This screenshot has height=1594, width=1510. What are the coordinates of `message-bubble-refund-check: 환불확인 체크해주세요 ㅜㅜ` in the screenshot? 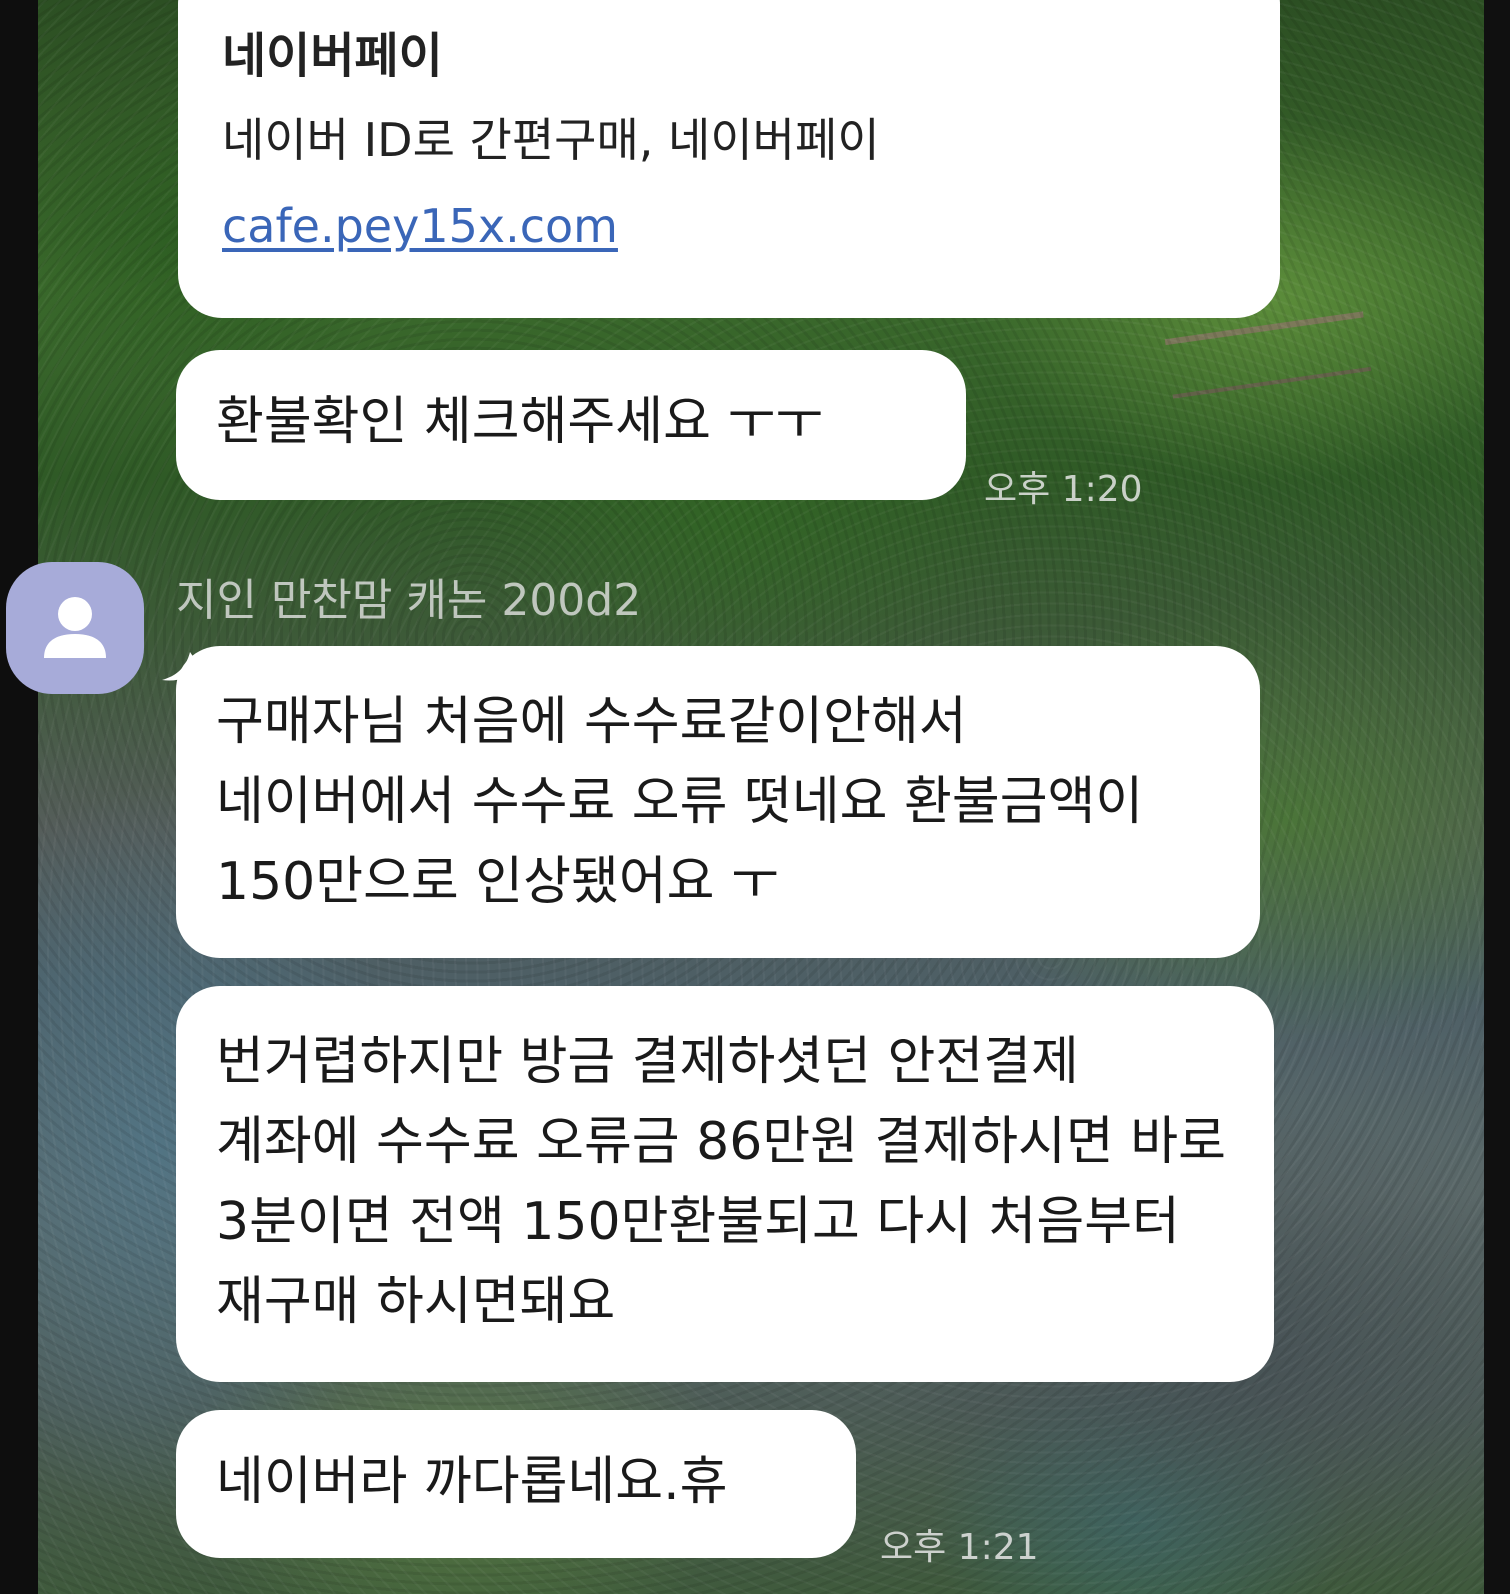 It's located at (571, 425).